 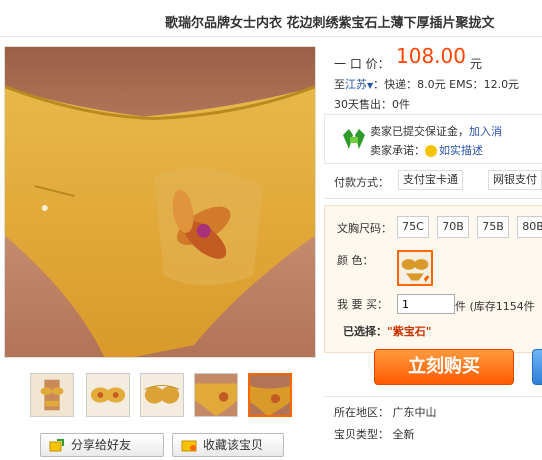 I want to click on size-option-75b: 75B, so click(x=493, y=227).